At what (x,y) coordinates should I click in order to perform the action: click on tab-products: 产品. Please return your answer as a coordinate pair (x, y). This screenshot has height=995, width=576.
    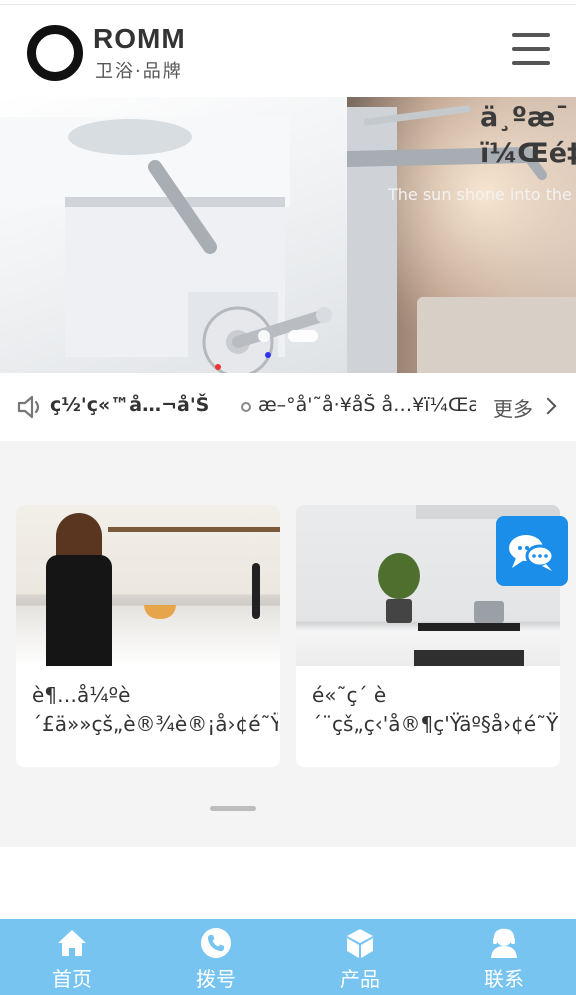
    Looking at the image, I should click on (360, 957).